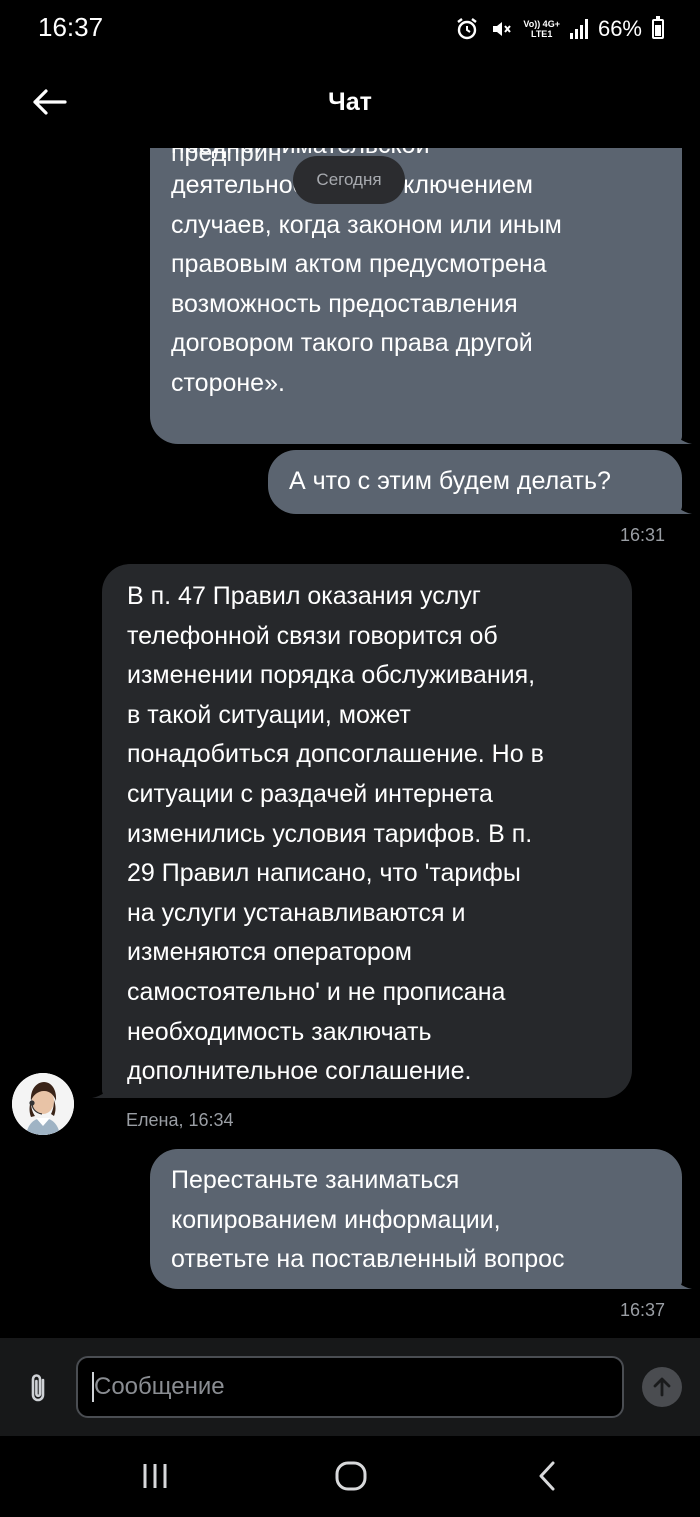 This screenshot has width=700, height=1517. Describe the element at coordinates (324, 873) in the screenshot. I see `message-line: 29 Правил написано, что 'тарифы` at that location.